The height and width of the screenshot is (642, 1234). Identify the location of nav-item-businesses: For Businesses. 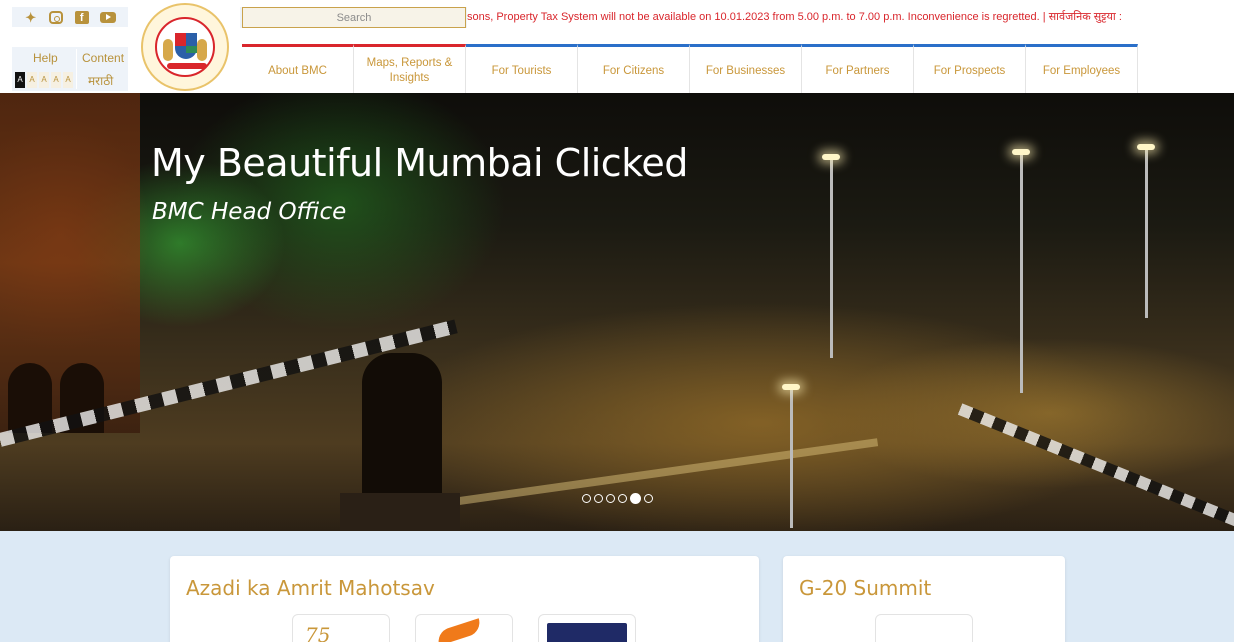
(746, 68).